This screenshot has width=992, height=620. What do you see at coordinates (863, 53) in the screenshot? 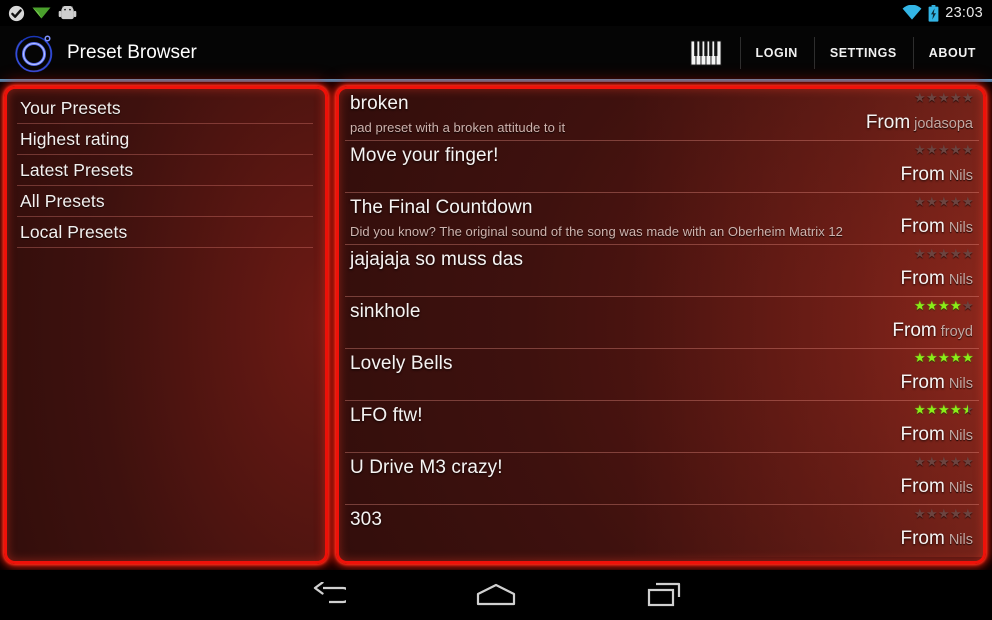
I see `action-settings: SETTINGS` at bounding box center [863, 53].